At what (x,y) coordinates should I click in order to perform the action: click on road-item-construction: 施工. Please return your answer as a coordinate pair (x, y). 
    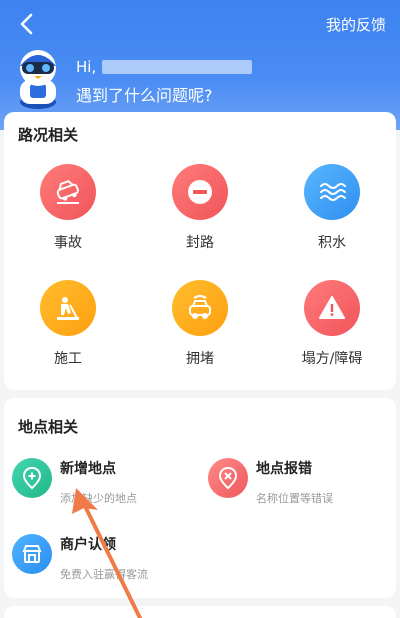
    Looking at the image, I should click on (68, 324).